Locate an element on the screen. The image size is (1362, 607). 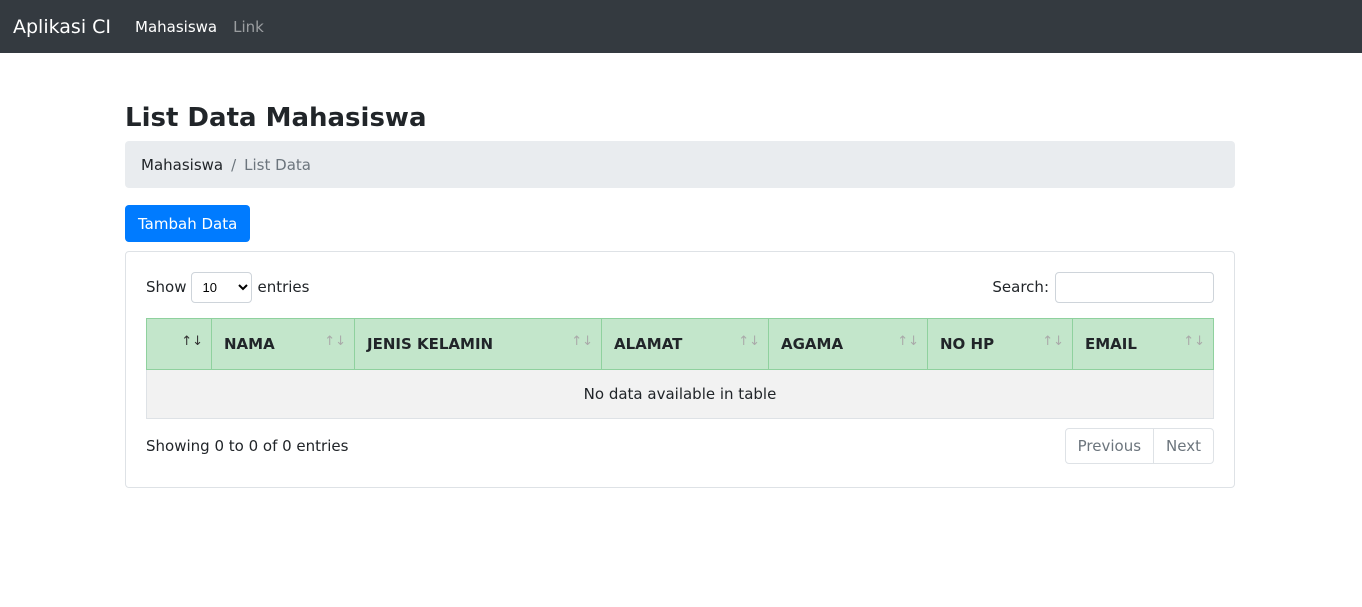
pagination: Previous Next is located at coordinates (1139, 446).